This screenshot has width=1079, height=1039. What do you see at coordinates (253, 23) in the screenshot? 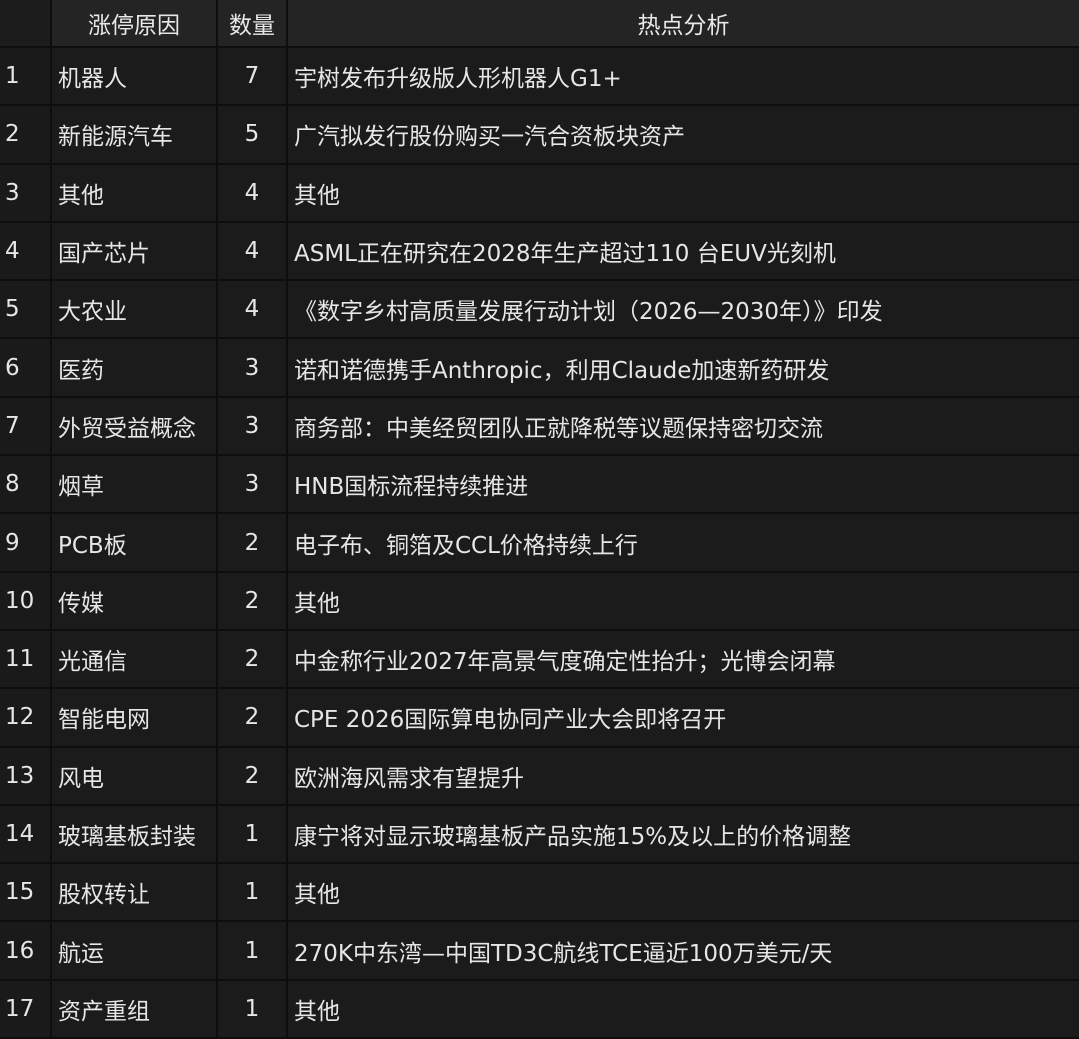
I see `header-count-cell: 数量` at bounding box center [253, 23].